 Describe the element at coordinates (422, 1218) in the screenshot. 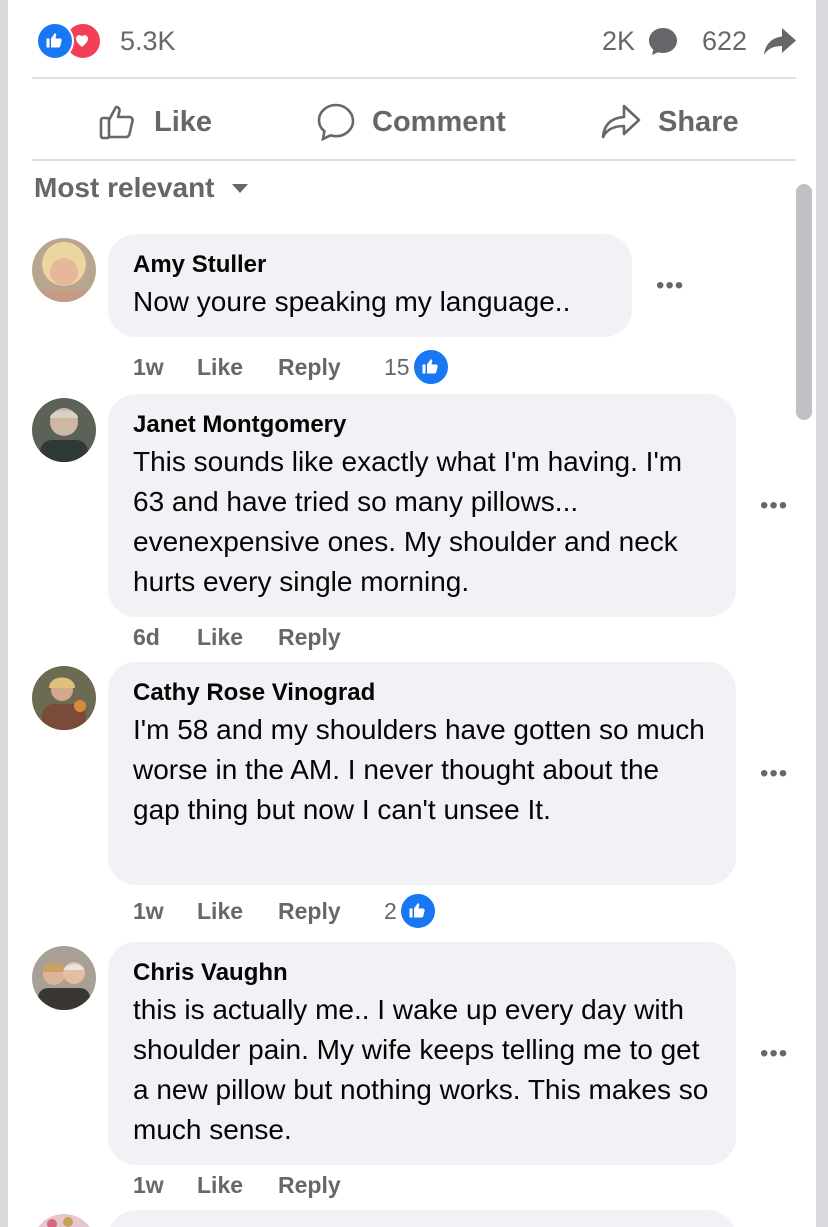

I see `comment-bubble` at that location.